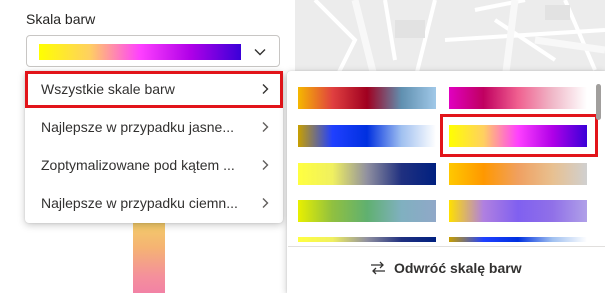 The image size is (605, 293). What do you see at coordinates (260, 52) in the screenshot?
I see `chevron-down-icon` at bounding box center [260, 52].